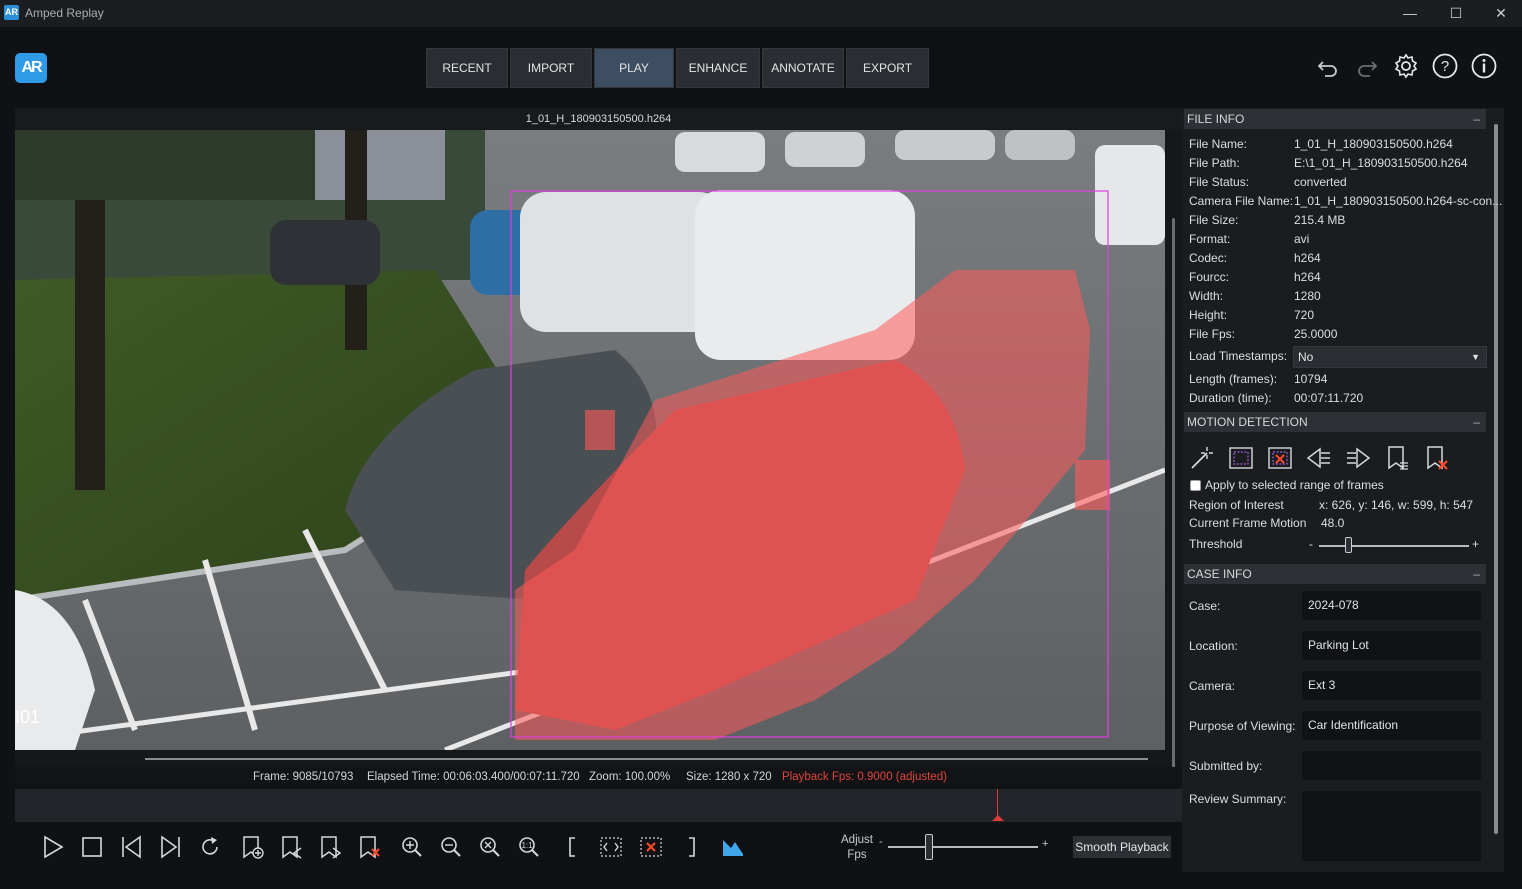 This screenshot has height=889, width=1522. What do you see at coordinates (490, 847) in the screenshot?
I see `zoom-fit-icon` at bounding box center [490, 847].